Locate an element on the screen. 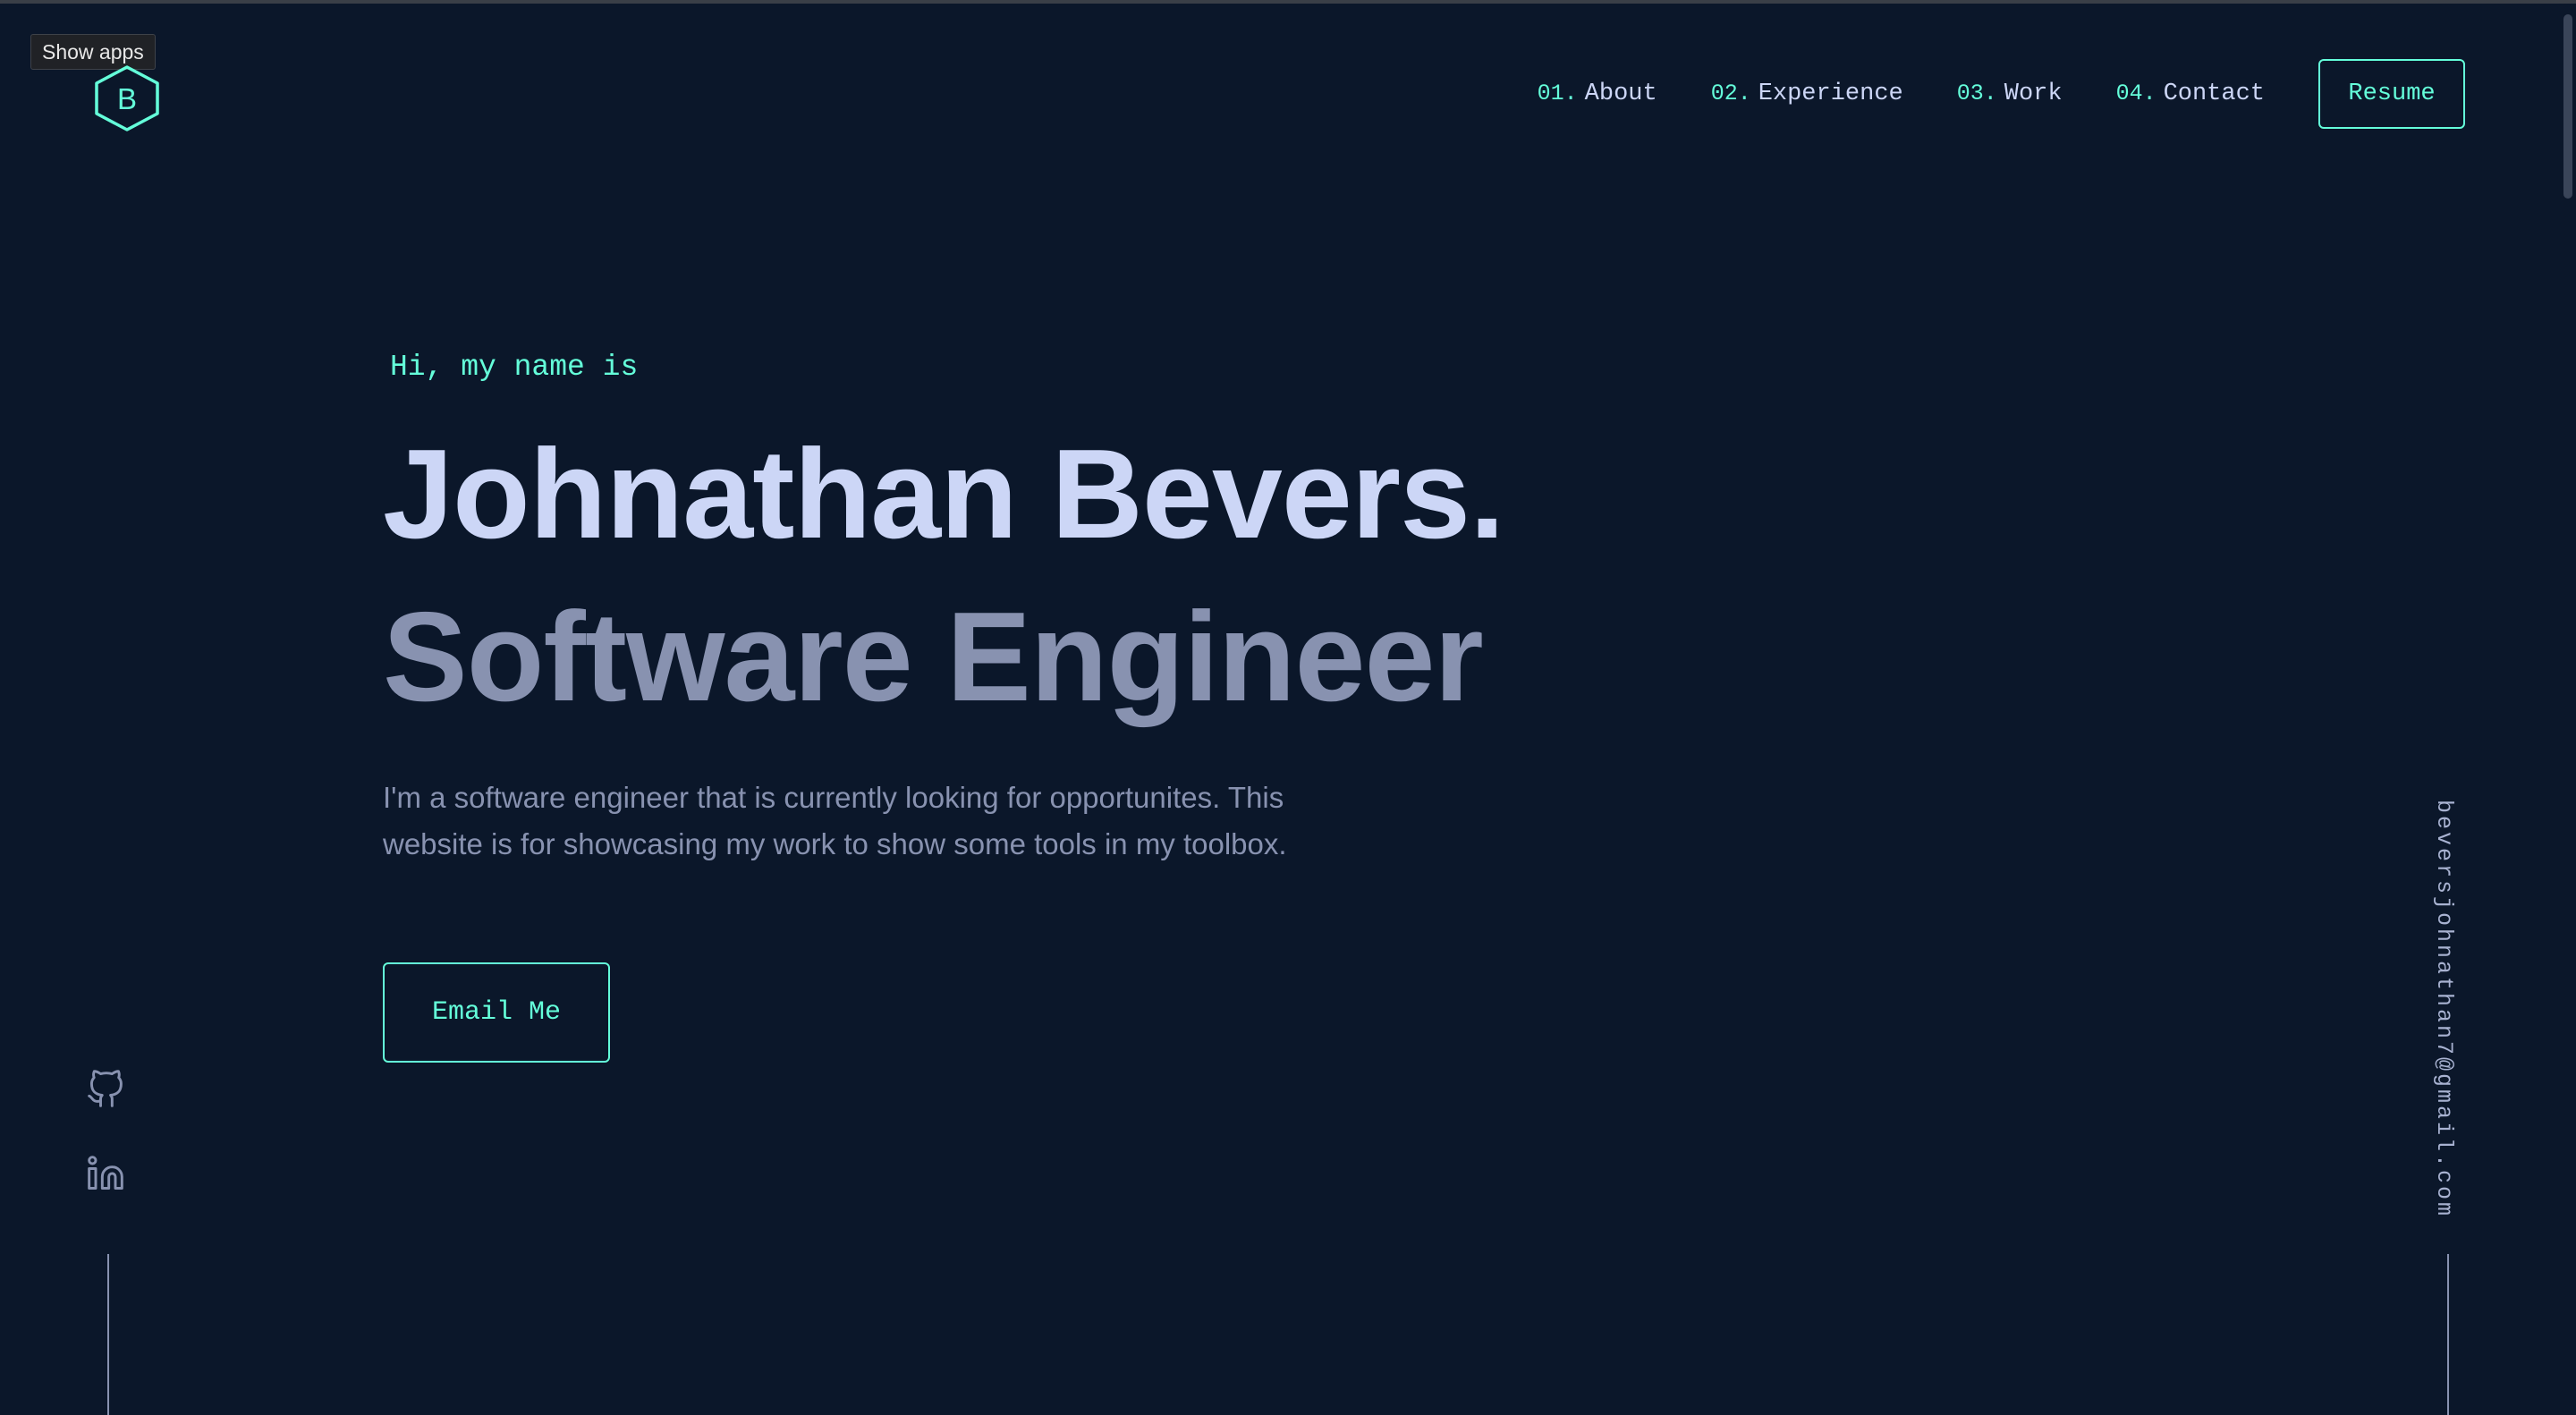 The image size is (2576, 1415). linkedin-icon is located at coordinates (105, 1173).